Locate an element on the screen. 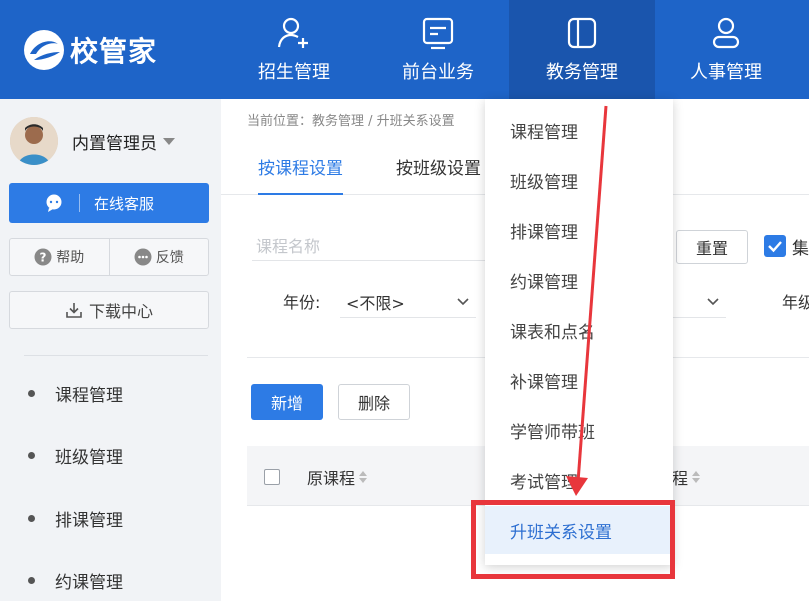 This screenshot has height=601, width=809. reset-button: 重置 is located at coordinates (712, 247).